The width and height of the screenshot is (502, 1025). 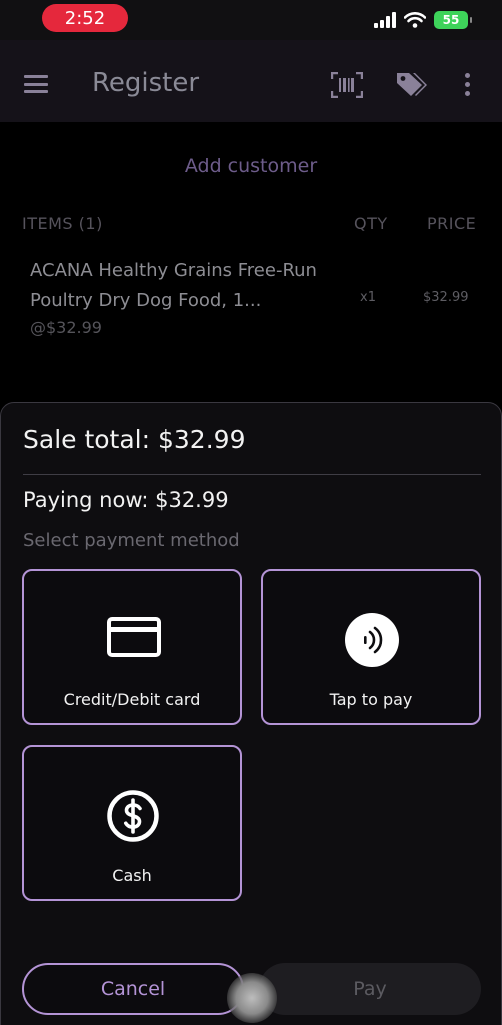 What do you see at coordinates (36, 84) in the screenshot?
I see `menu-icon` at bounding box center [36, 84].